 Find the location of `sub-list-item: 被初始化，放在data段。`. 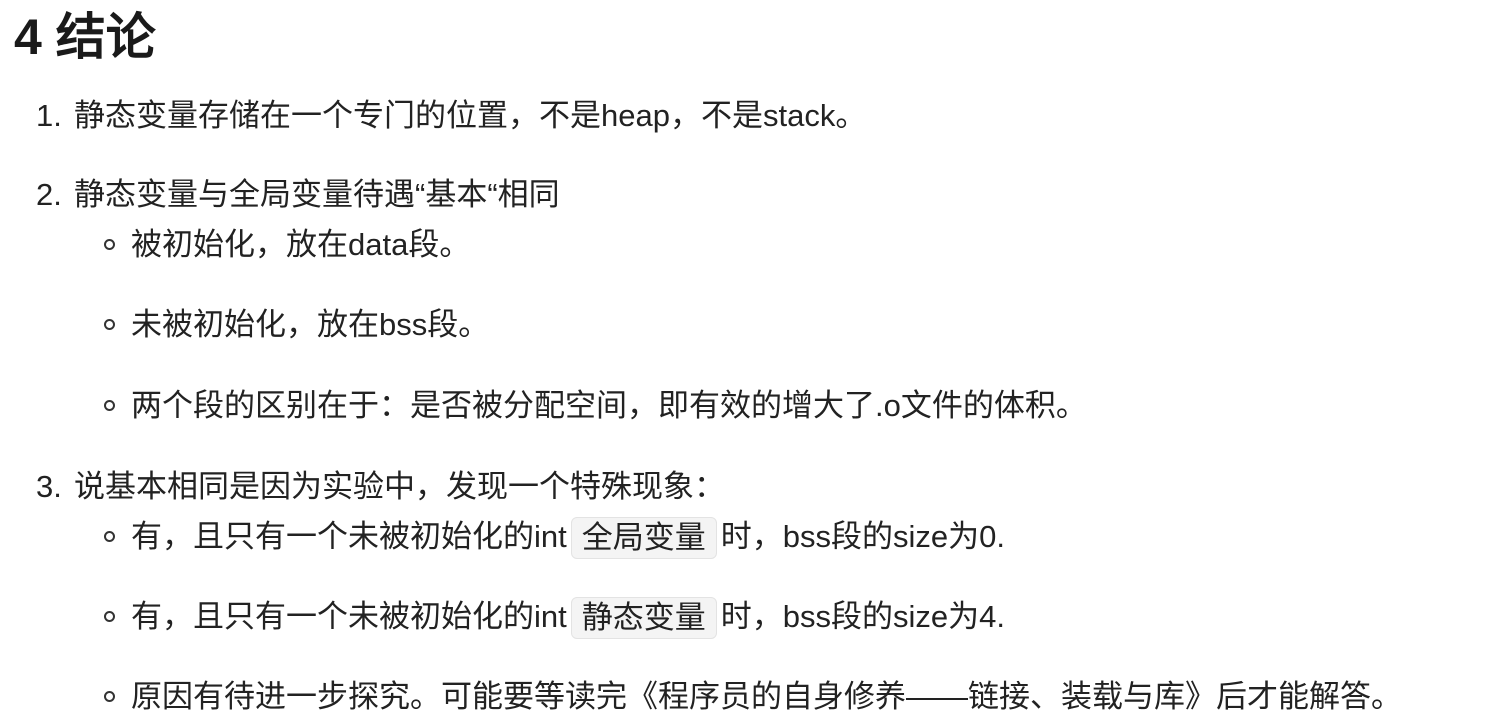

sub-list-item: 被初始化，放在data段。 is located at coordinates (287, 245).